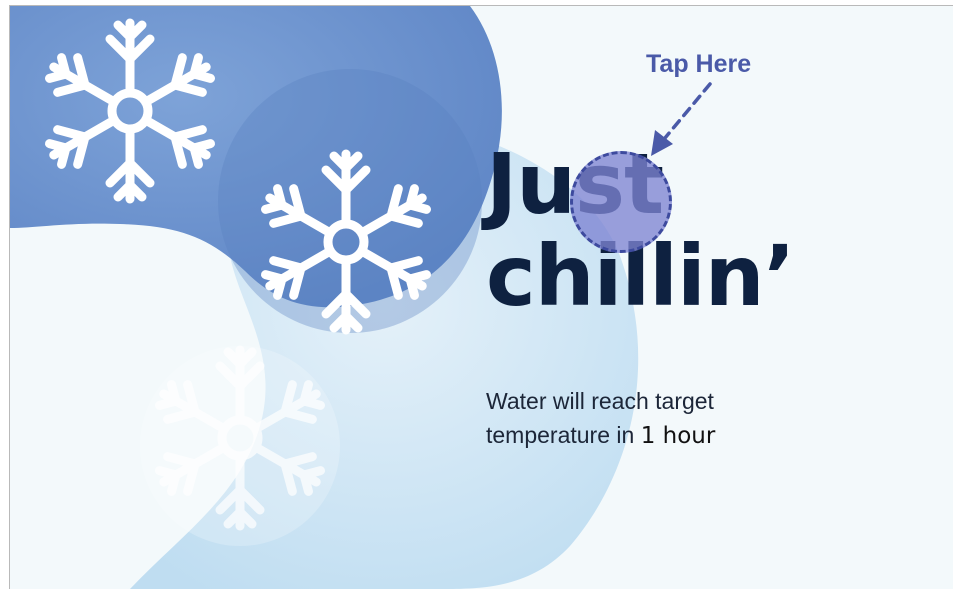 The width and height of the screenshot is (953, 589). What do you see at coordinates (681, 119) in the screenshot?
I see `hint-arrow-icon` at bounding box center [681, 119].